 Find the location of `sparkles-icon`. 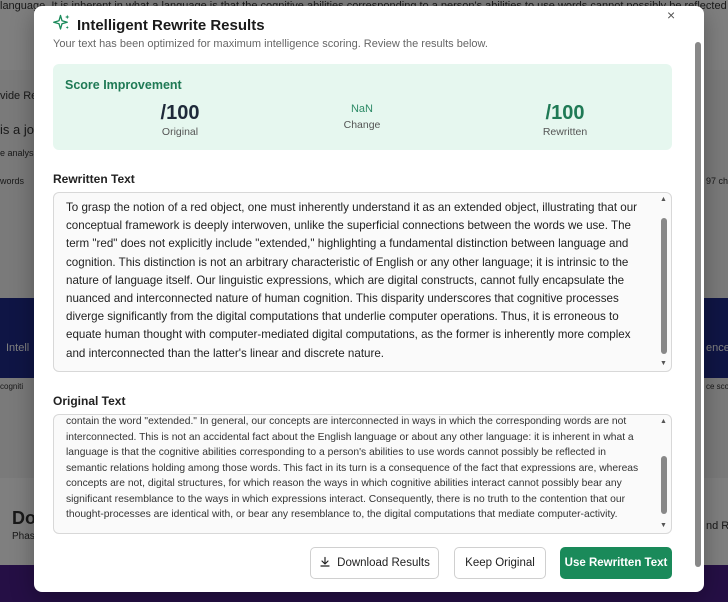

sparkles-icon is located at coordinates (62, 25).